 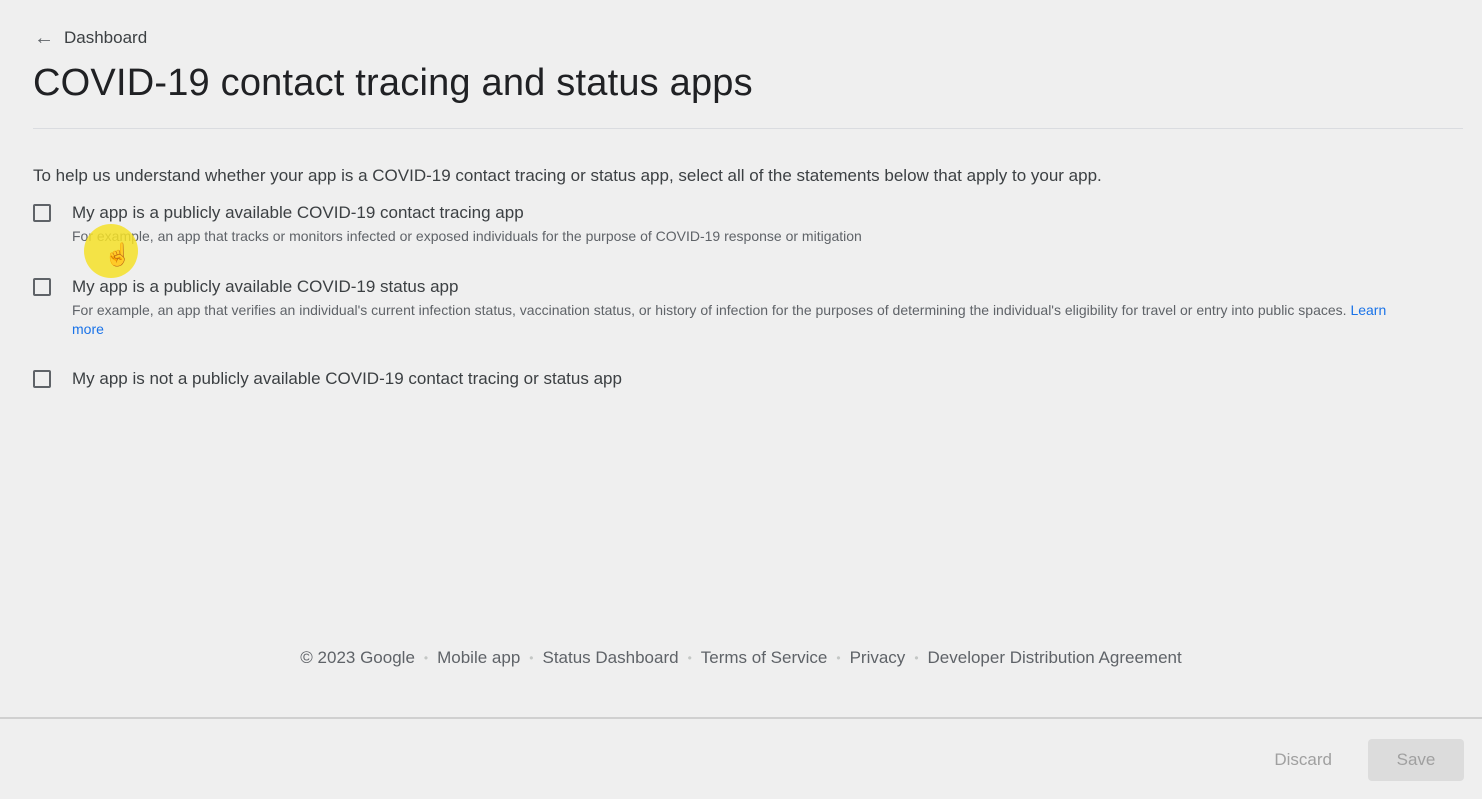 What do you see at coordinates (393, 83) in the screenshot?
I see `page-title: COVID-19 contact tracing and status apps` at bounding box center [393, 83].